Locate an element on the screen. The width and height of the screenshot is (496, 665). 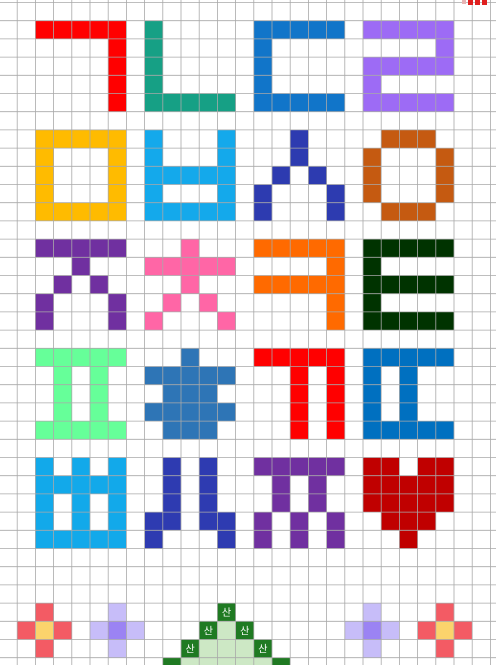
flower-center is located at coordinates (44, 630).